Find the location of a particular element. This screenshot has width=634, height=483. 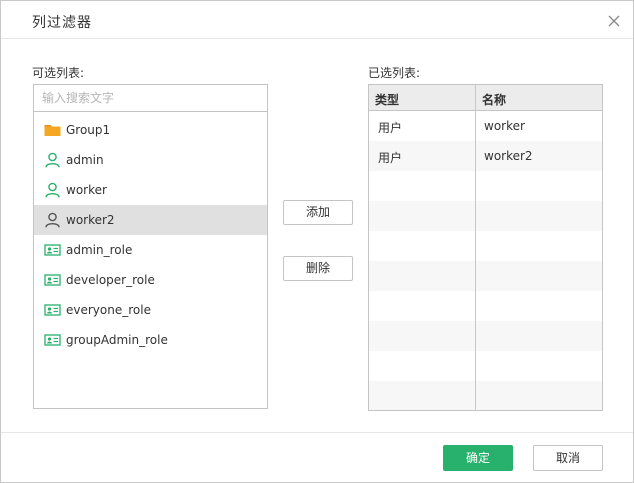

dialog-title: 列过滤器 is located at coordinates (62, 23).